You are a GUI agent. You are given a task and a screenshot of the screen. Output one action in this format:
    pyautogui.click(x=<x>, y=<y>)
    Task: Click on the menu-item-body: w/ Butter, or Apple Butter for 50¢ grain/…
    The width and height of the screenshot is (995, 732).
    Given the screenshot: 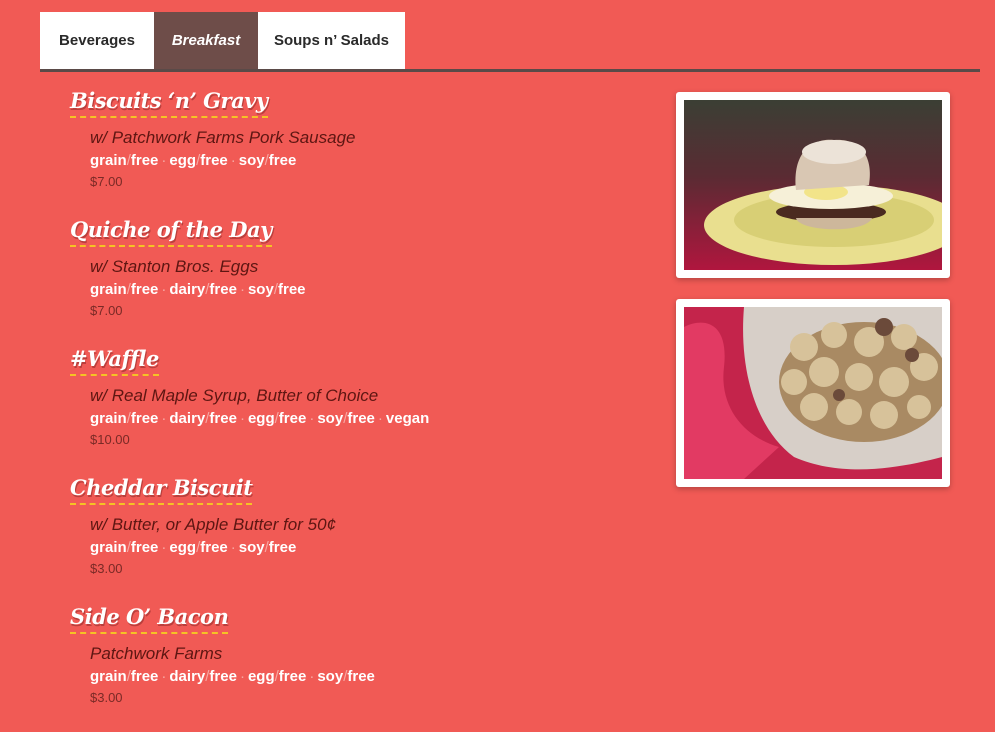 What is the action you would take?
    pyautogui.click(x=370, y=545)
    